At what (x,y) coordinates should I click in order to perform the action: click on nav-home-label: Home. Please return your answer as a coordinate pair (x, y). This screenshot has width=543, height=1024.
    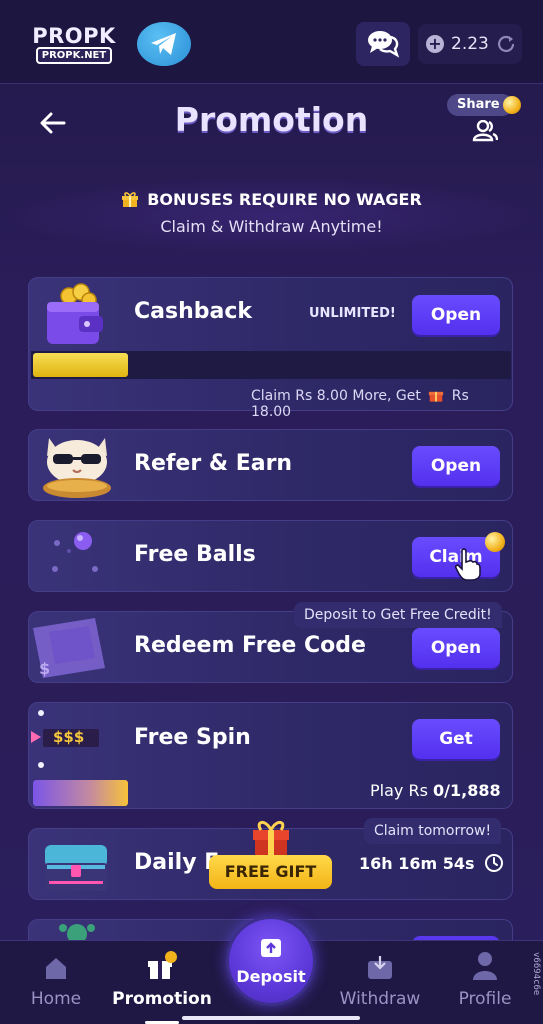
    Looking at the image, I should click on (56, 999).